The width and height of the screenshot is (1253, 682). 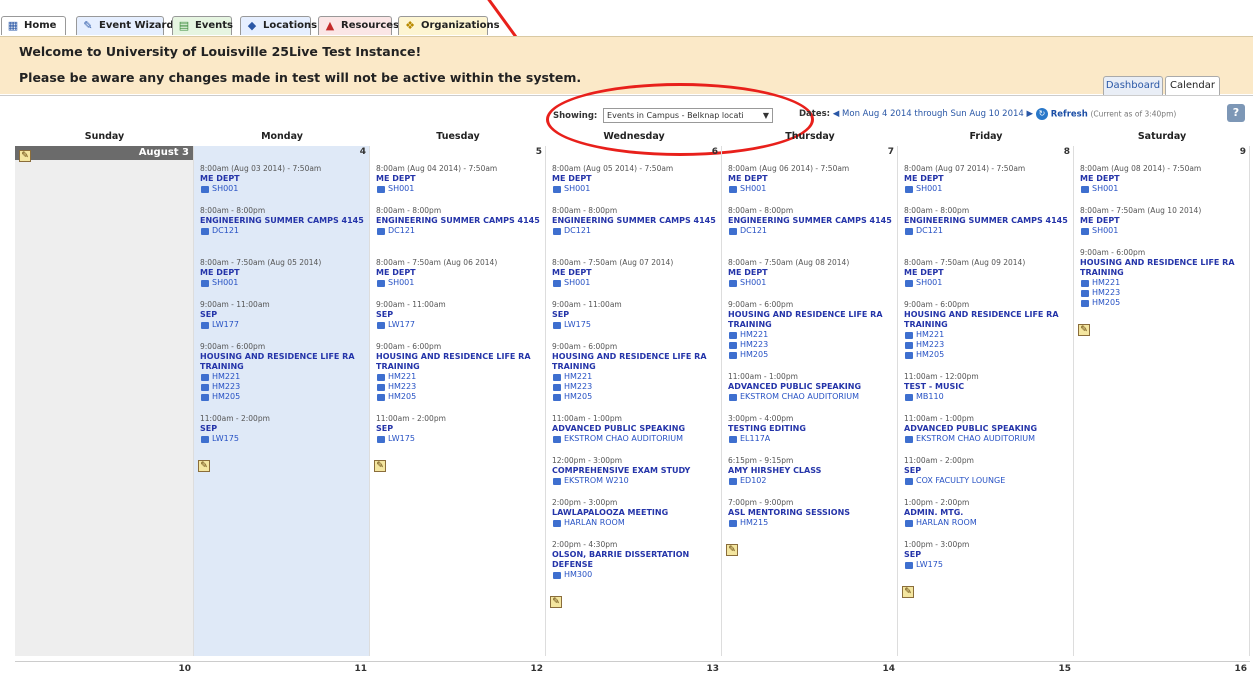 What do you see at coordinates (458, 325) in the screenshot?
I see `event-location: LW177` at bounding box center [458, 325].